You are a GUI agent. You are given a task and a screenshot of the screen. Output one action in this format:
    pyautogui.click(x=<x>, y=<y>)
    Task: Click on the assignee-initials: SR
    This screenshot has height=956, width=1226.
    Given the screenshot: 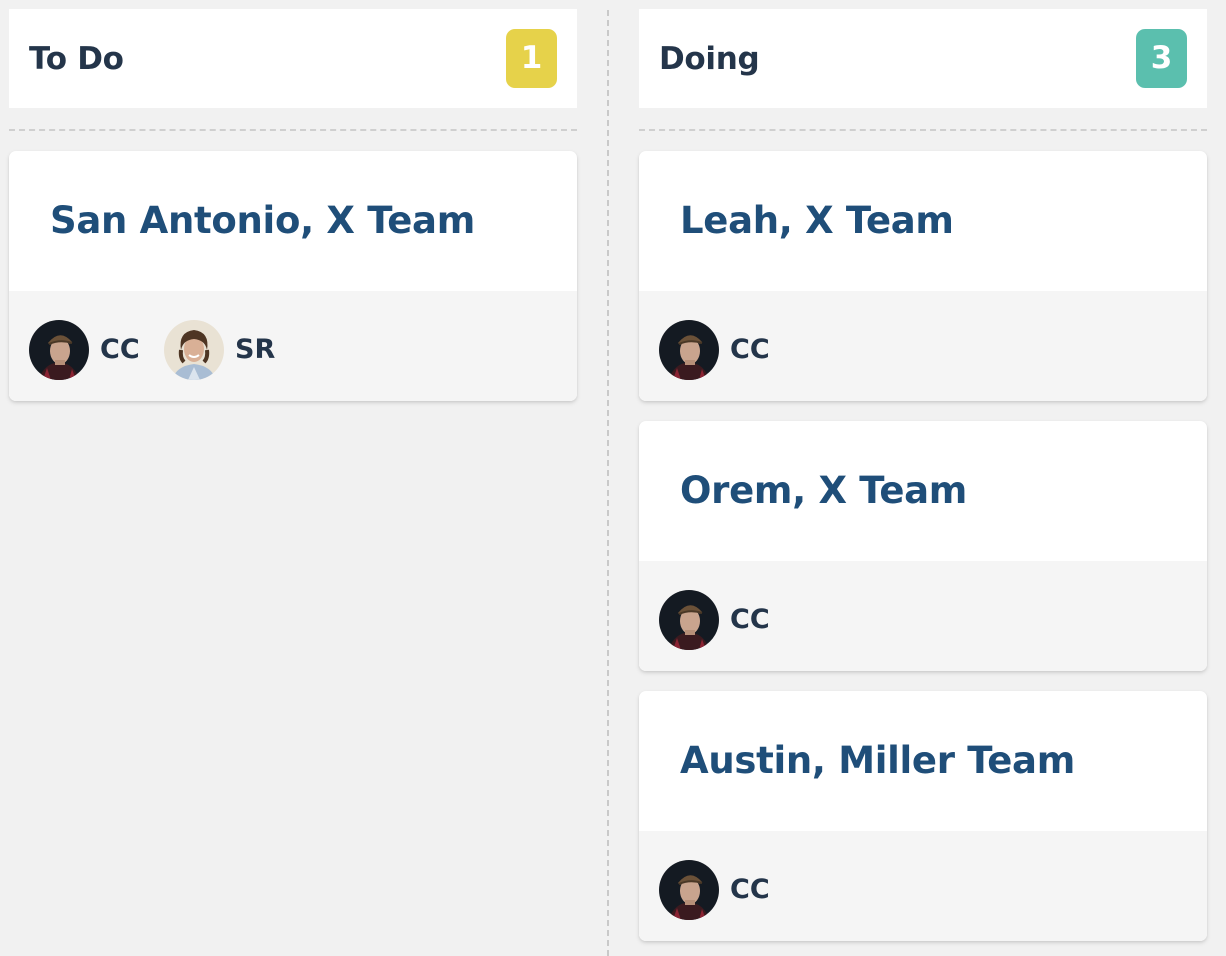 What is the action you would take?
    pyautogui.click(x=255, y=349)
    